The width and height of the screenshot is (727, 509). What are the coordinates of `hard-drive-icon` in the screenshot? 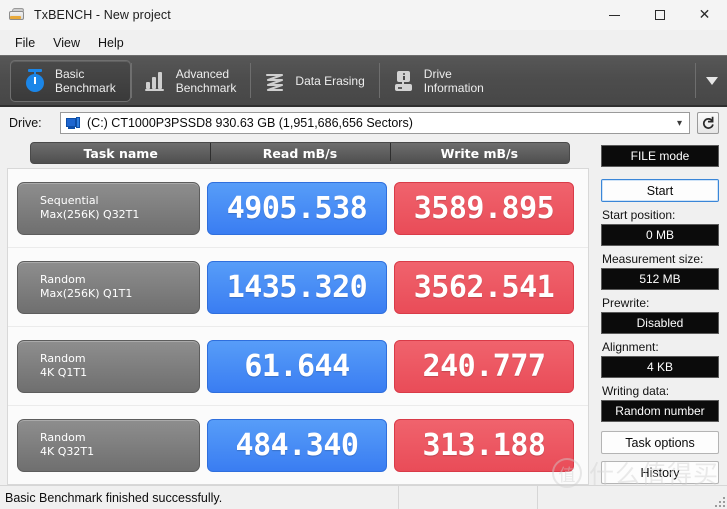 It's located at (73, 123).